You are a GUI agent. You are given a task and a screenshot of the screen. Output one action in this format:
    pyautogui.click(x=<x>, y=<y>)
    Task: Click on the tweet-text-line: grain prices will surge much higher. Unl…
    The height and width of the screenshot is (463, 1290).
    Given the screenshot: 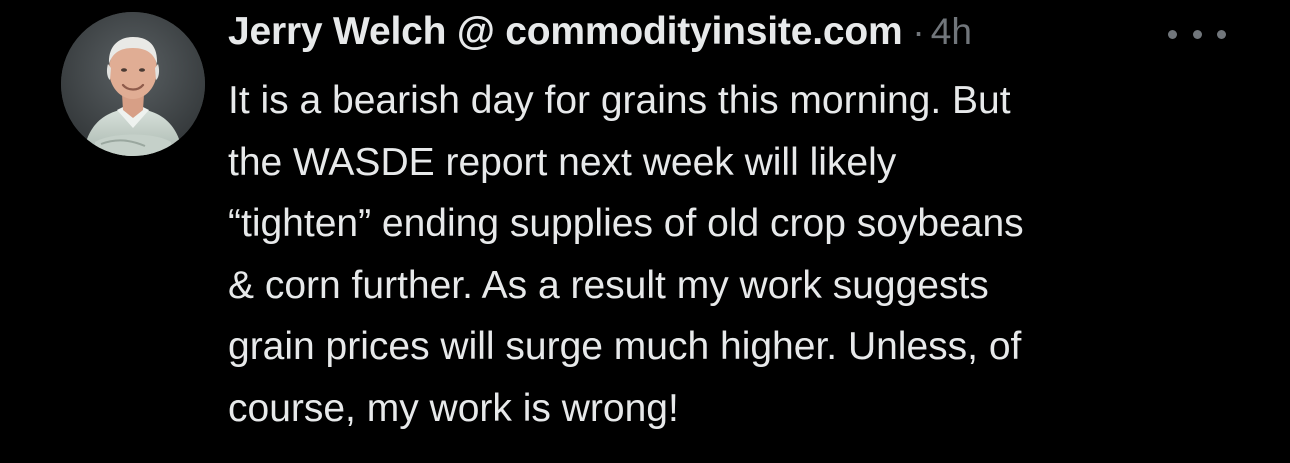 What is the action you would take?
    pyautogui.click(x=625, y=346)
    